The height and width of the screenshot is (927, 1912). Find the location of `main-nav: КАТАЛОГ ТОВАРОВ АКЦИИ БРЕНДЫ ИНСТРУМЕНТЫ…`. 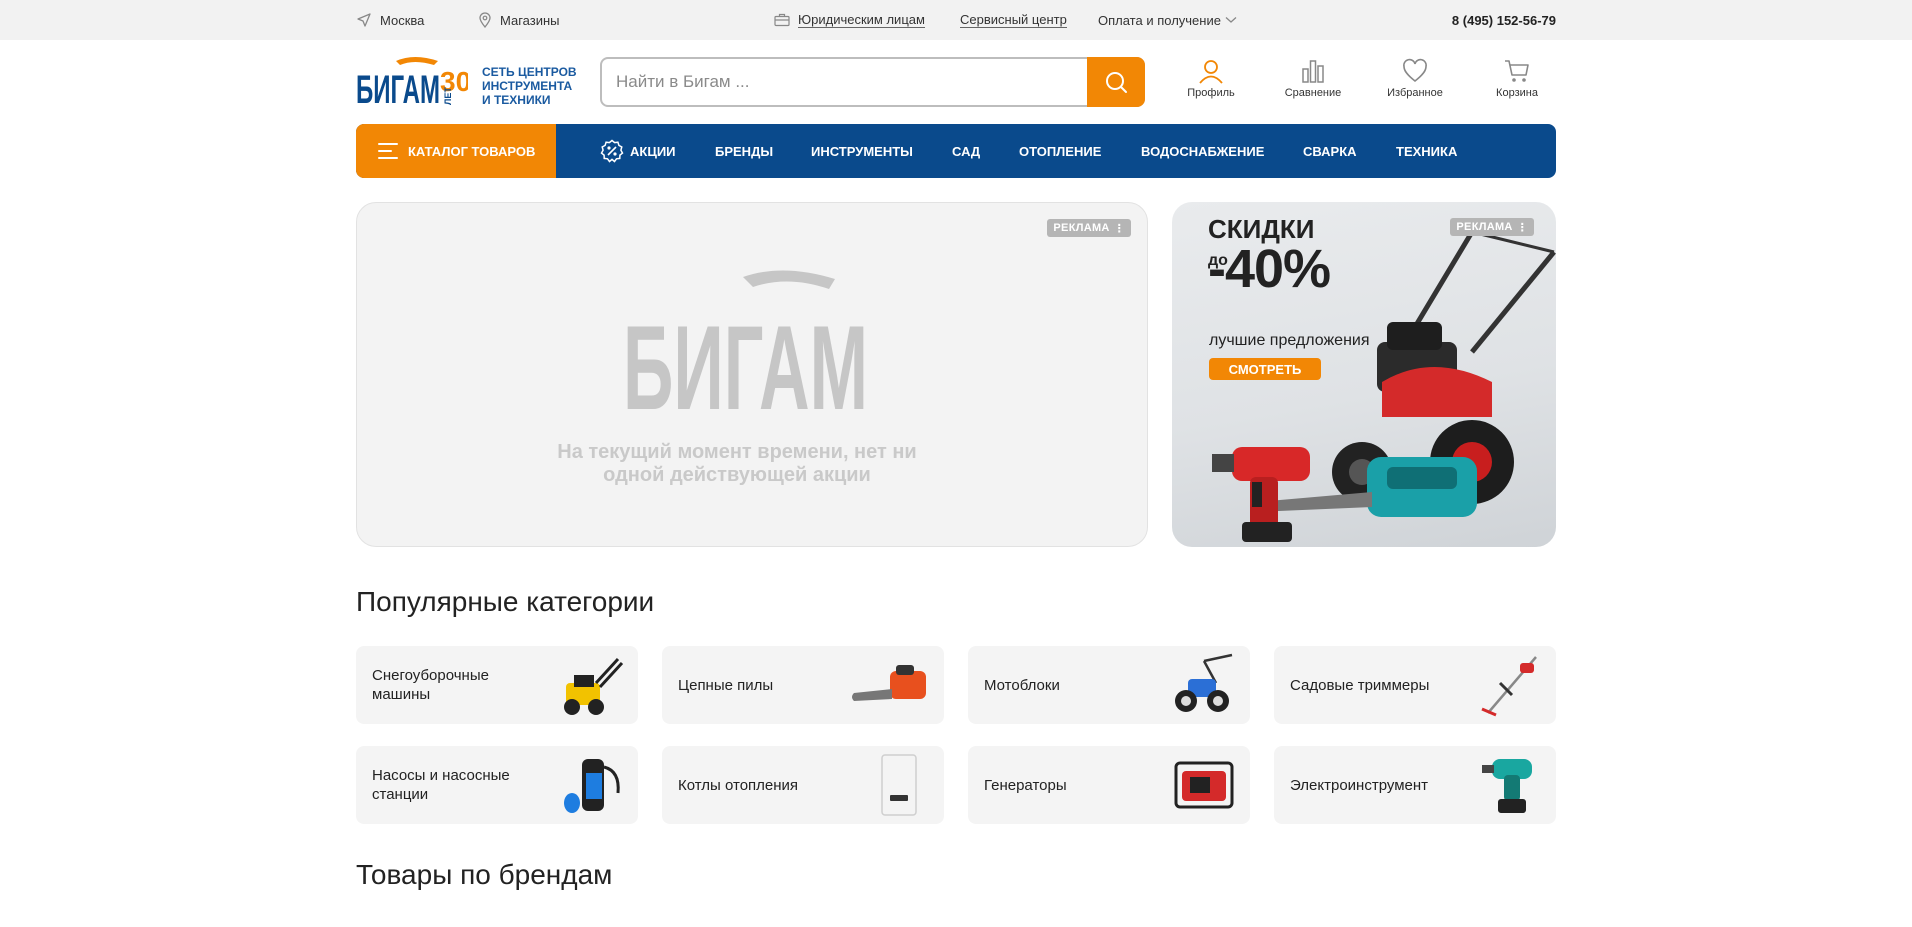

main-nav: КАТАЛОГ ТОВАРОВ АКЦИИ БРЕНДЫ ИНСТРУМЕНТЫ… is located at coordinates (956, 151).